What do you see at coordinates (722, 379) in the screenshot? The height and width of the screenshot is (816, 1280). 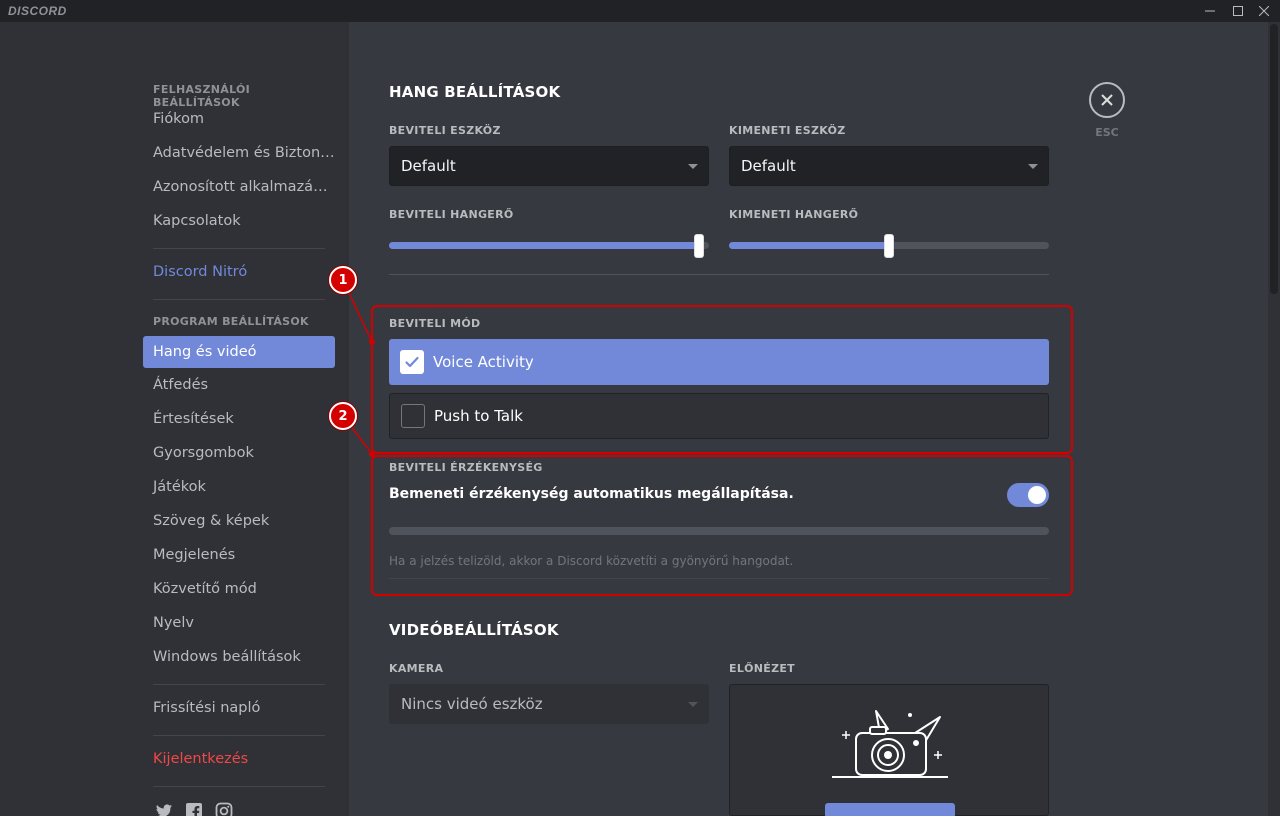 I see `annotation-box-input-mode` at bounding box center [722, 379].